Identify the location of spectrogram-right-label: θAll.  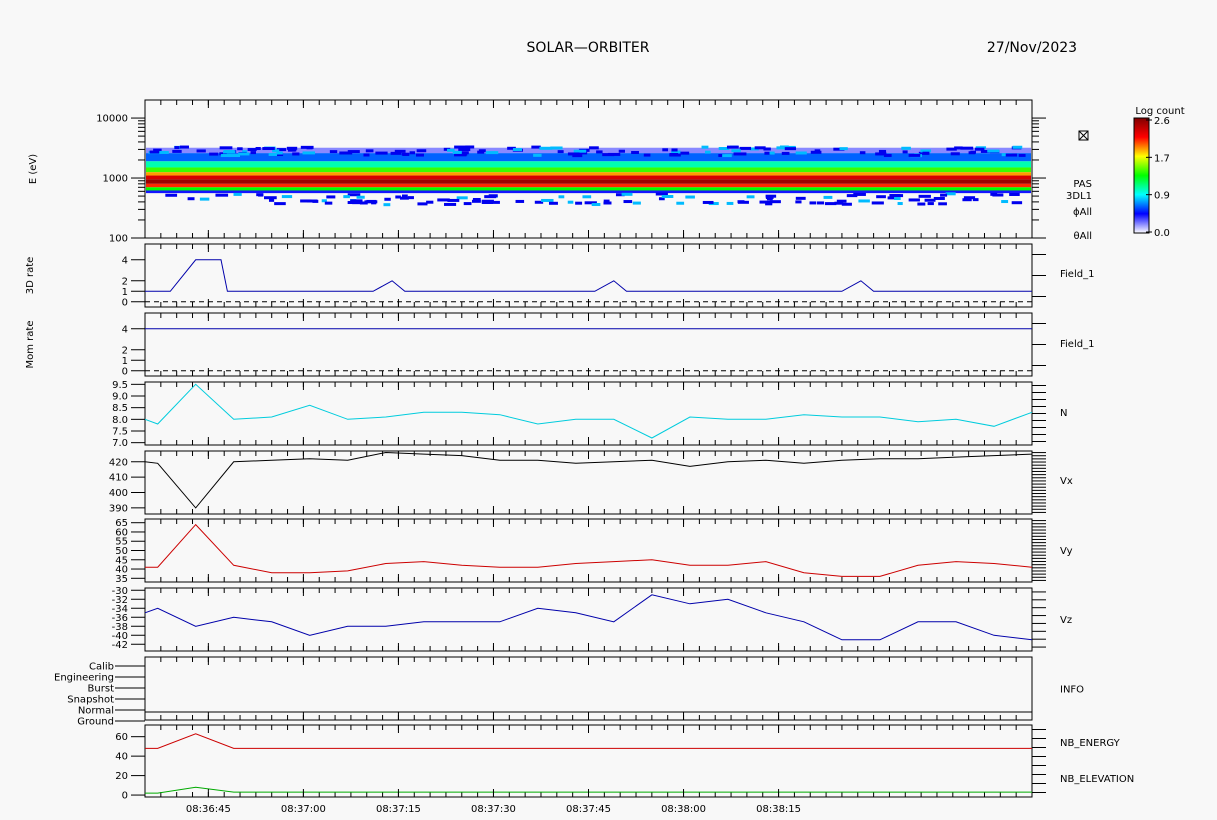
(1082, 236).